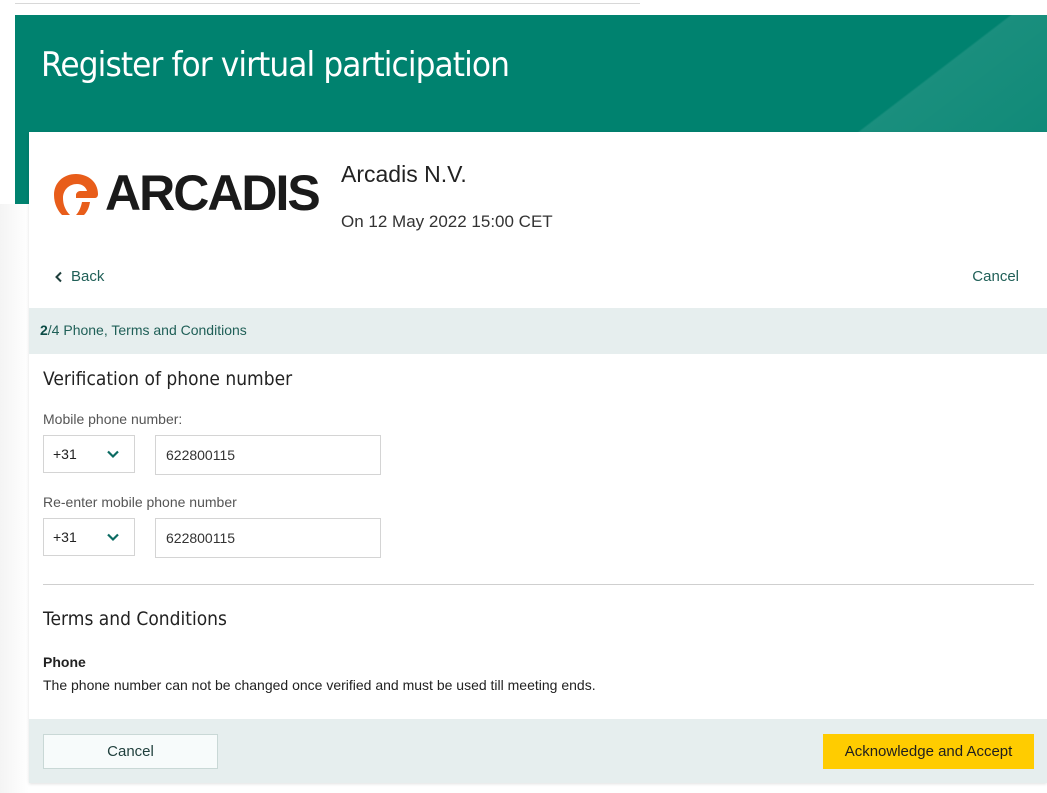  I want to click on company-logo: ARCADIS, so click(194, 194).